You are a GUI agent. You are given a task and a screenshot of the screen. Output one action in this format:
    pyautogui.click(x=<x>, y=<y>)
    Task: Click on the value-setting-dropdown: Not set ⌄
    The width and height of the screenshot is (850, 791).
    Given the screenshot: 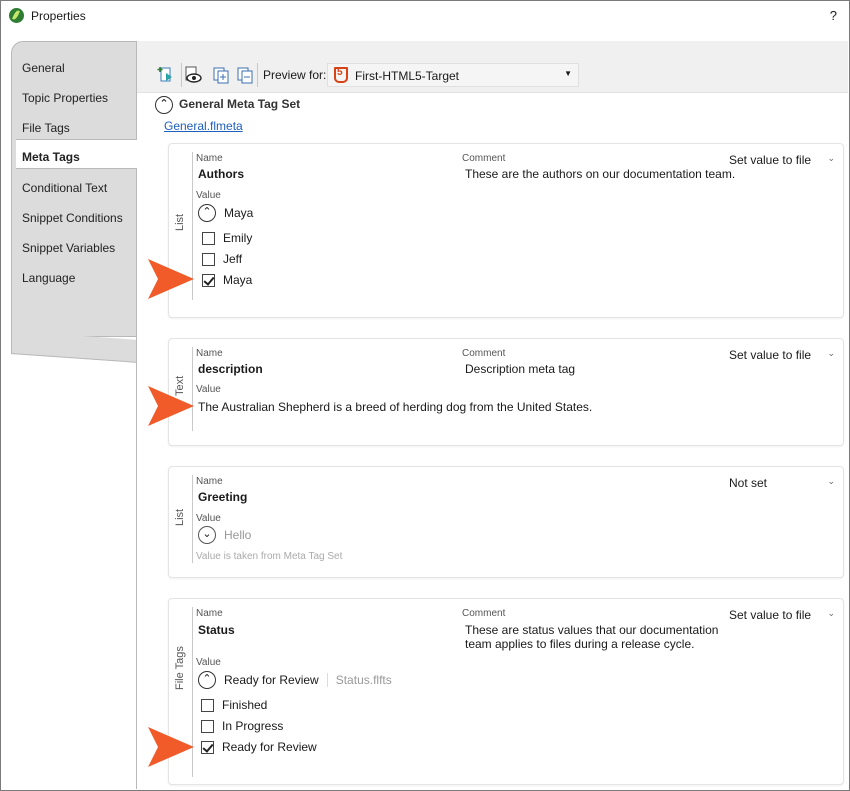 What is the action you would take?
    pyautogui.click(x=783, y=483)
    